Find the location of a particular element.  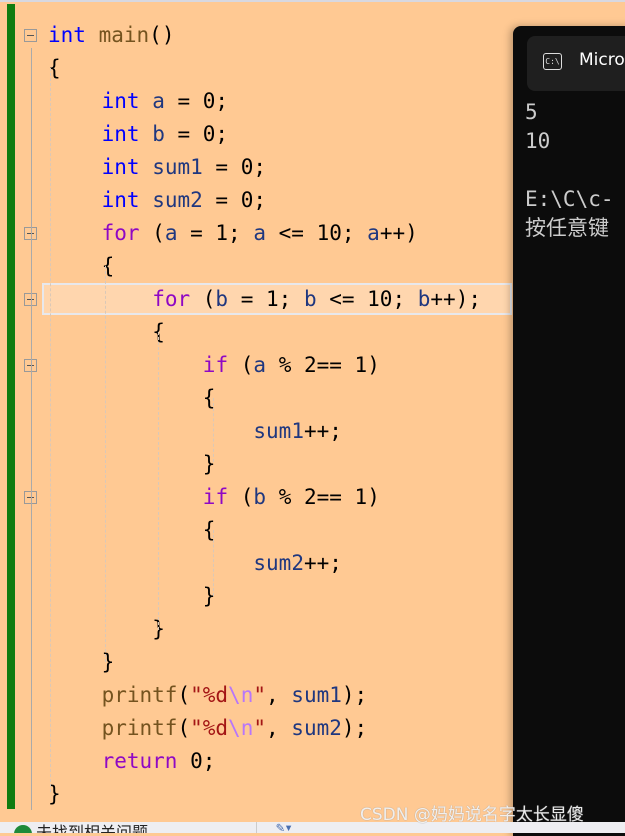

code-line: return 0; is located at coordinates (159, 761).